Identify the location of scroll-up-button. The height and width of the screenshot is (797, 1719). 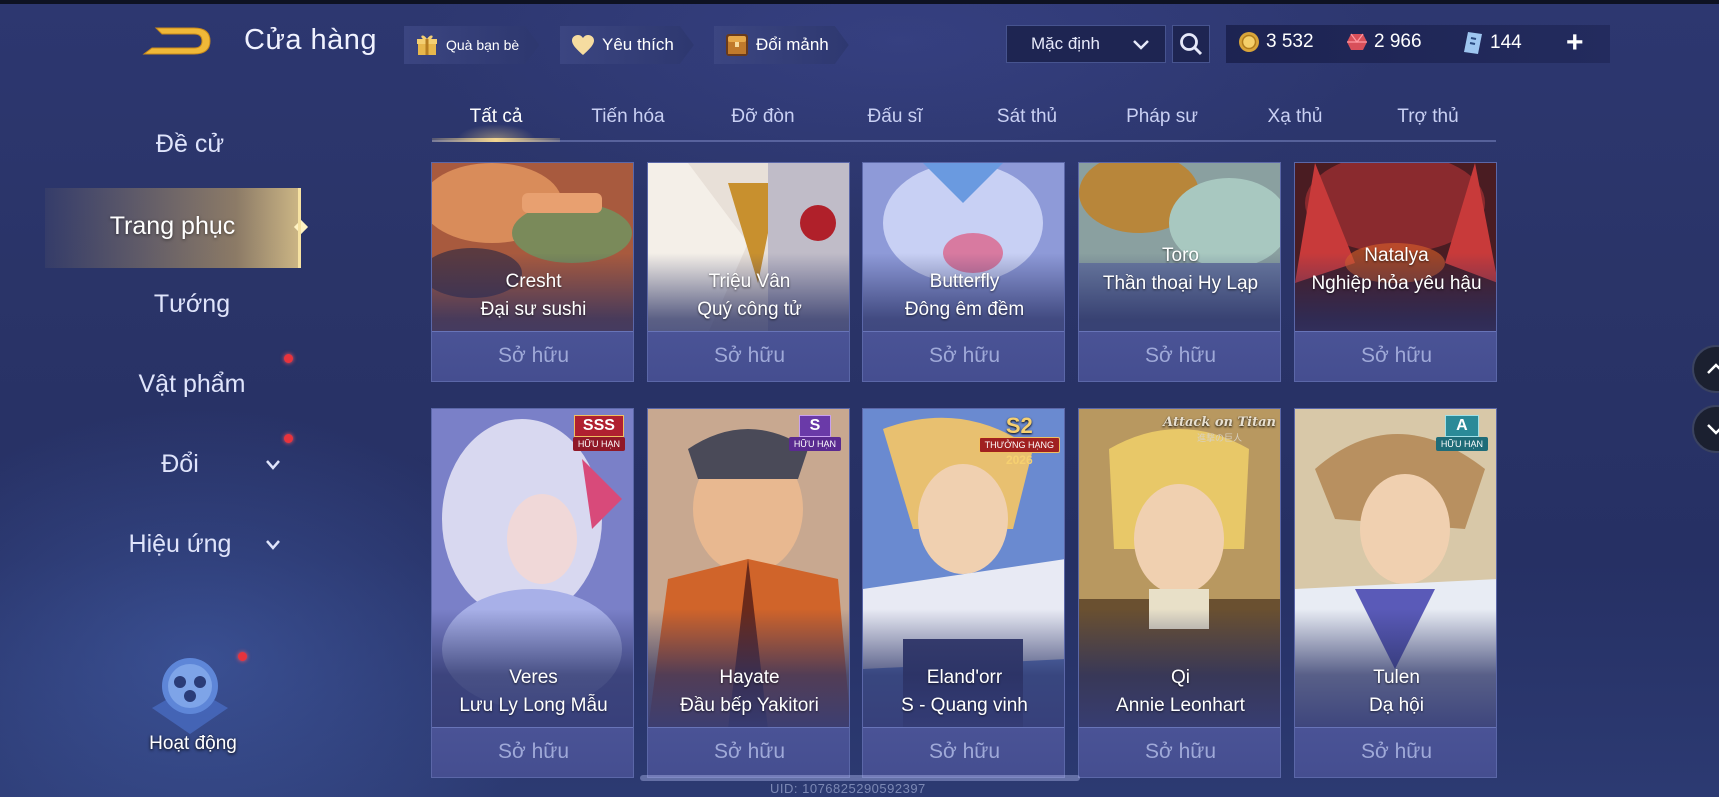
(1705, 369).